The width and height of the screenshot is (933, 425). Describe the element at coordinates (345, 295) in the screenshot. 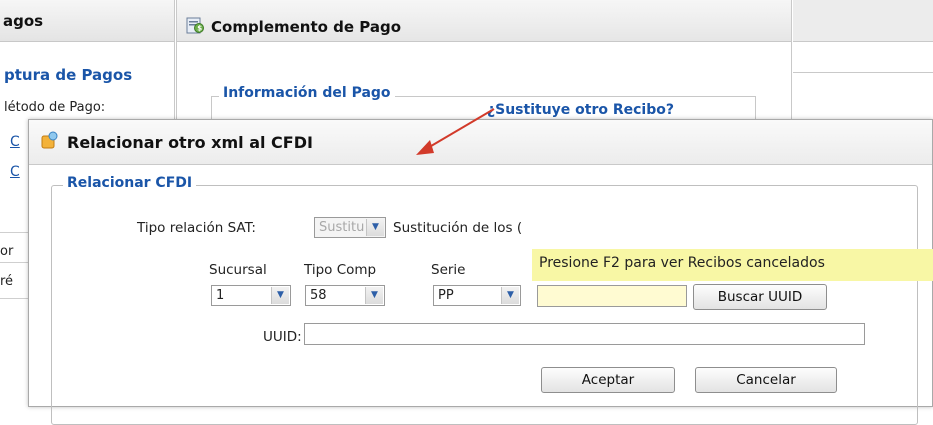

I see `tipo-comp-select: 58 ▼` at that location.